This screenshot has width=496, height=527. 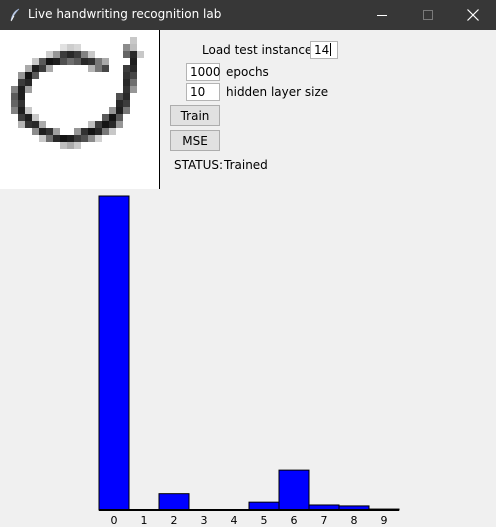 What do you see at coordinates (264, 520) in the screenshot?
I see `tick-label-5: 5` at bounding box center [264, 520].